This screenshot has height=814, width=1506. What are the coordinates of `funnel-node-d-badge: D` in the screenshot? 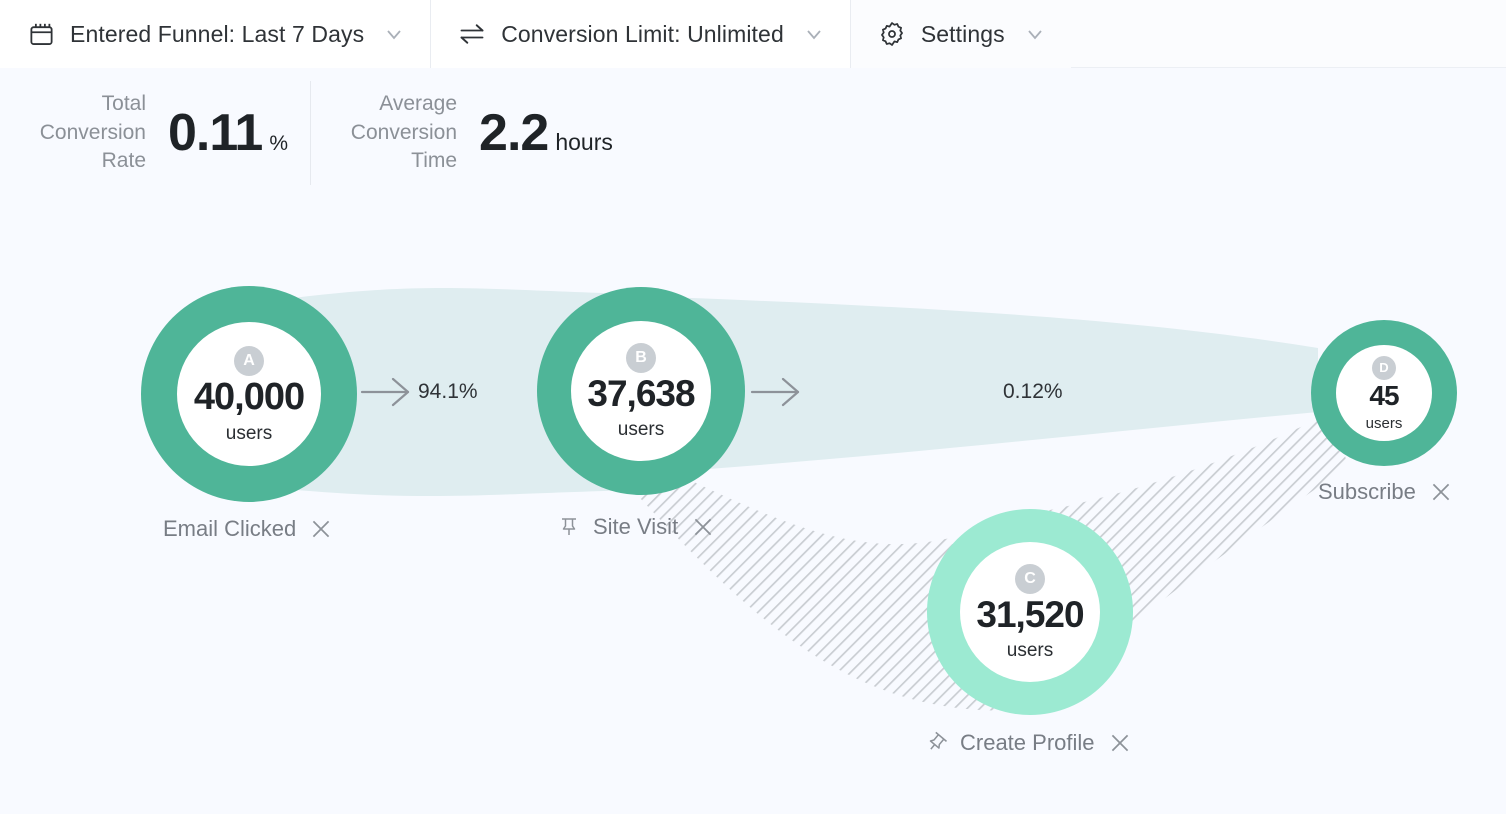 It's located at (1384, 367).